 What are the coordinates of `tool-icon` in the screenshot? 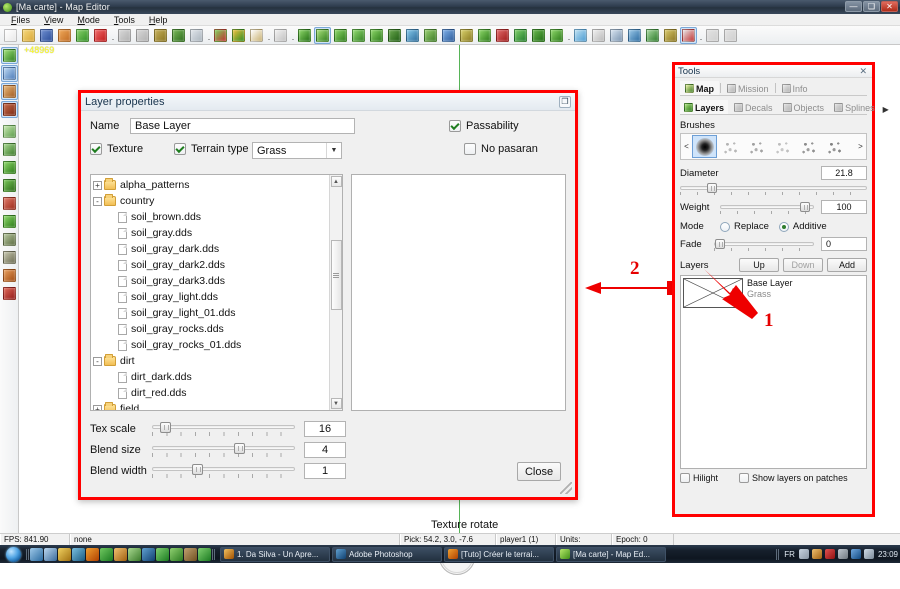 It's located at (190, 554).